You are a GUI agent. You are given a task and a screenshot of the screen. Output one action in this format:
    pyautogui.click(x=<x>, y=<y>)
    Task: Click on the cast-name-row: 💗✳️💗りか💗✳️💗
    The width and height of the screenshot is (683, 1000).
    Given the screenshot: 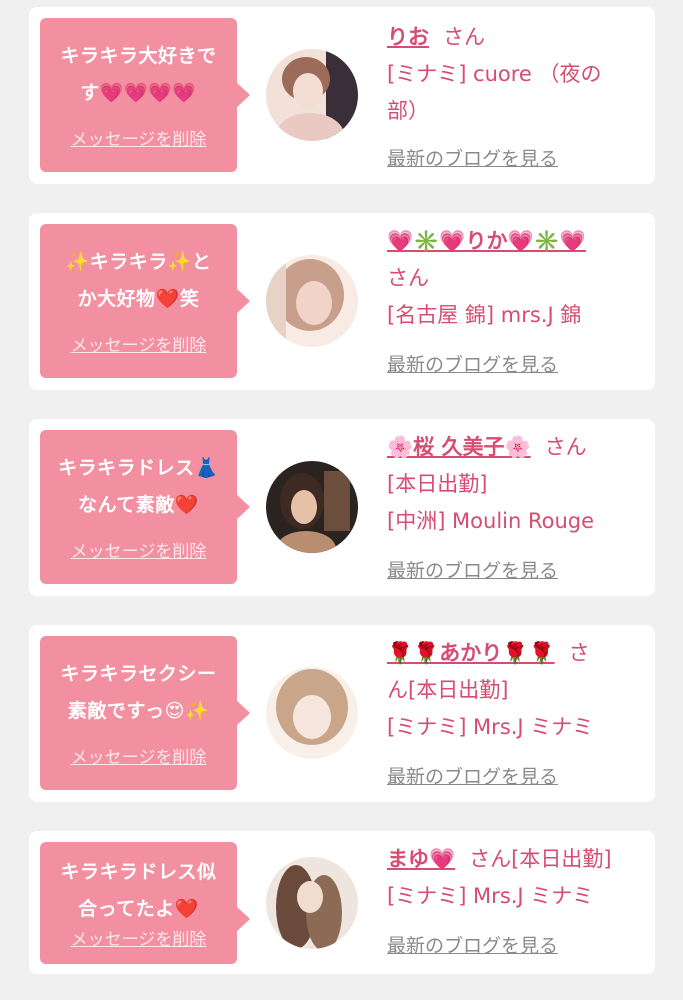 What is the action you would take?
    pyautogui.click(x=518, y=241)
    